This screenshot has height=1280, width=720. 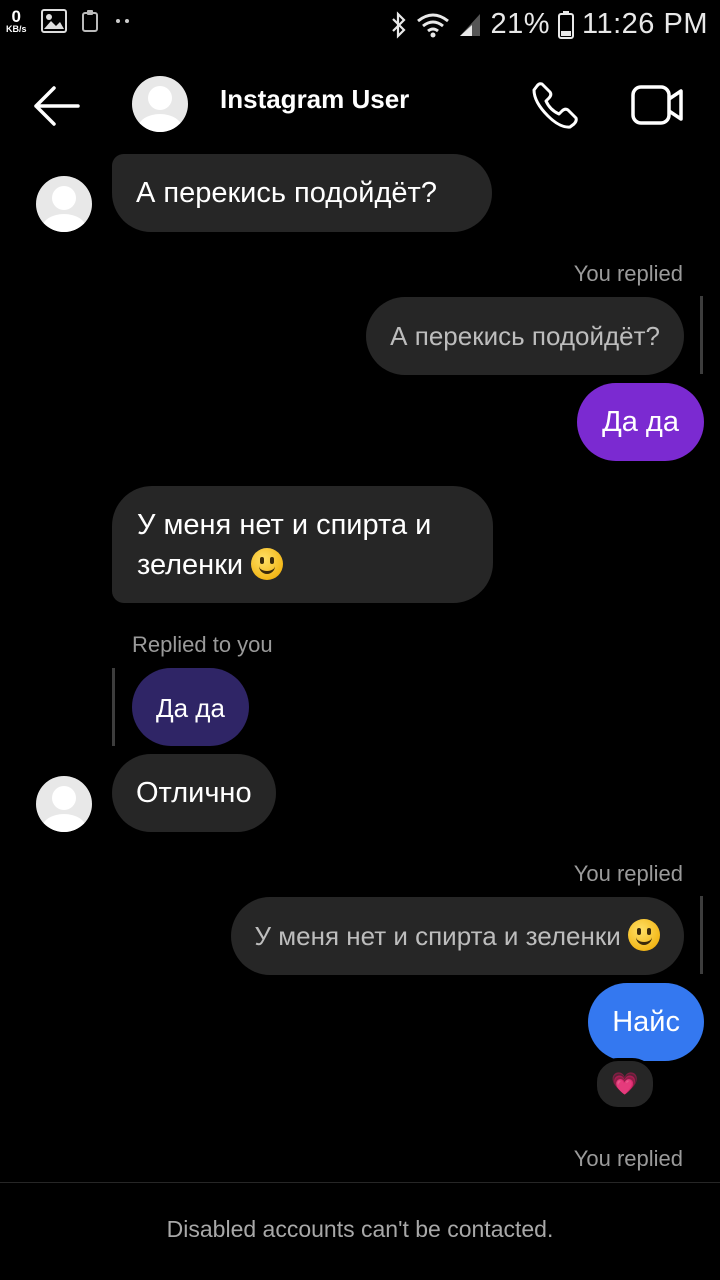 What do you see at coordinates (16, 29) in the screenshot?
I see `network-speed-unit: KB/s` at bounding box center [16, 29].